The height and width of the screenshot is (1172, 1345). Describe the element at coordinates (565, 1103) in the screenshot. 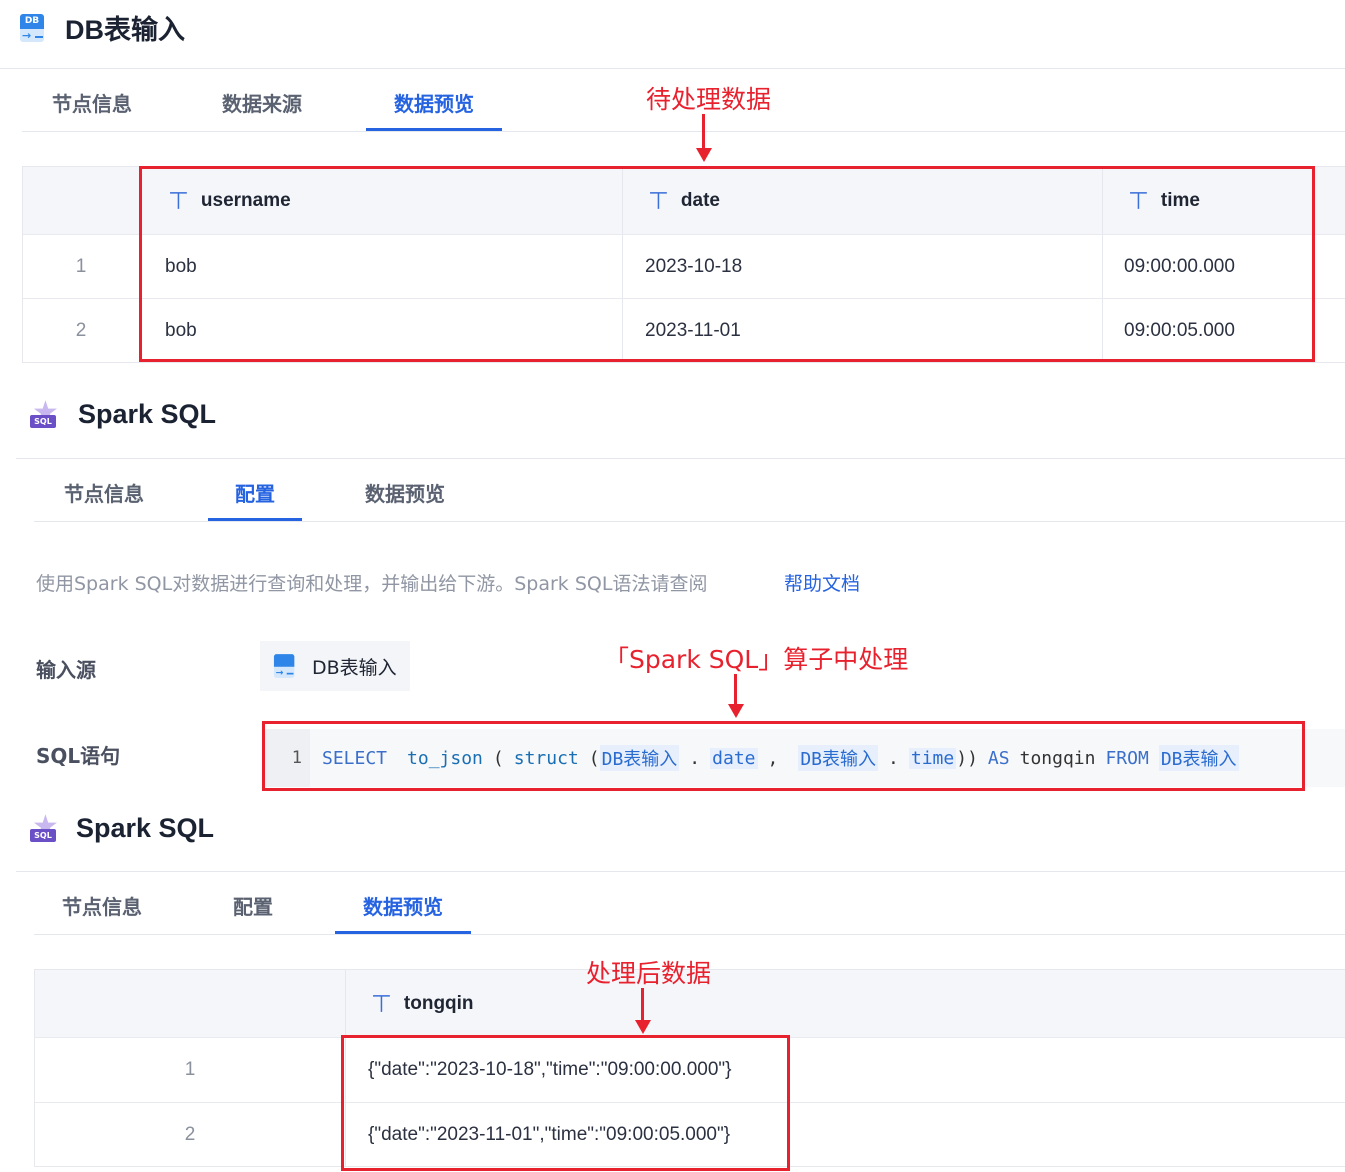

I see `annotation-box-result` at that location.